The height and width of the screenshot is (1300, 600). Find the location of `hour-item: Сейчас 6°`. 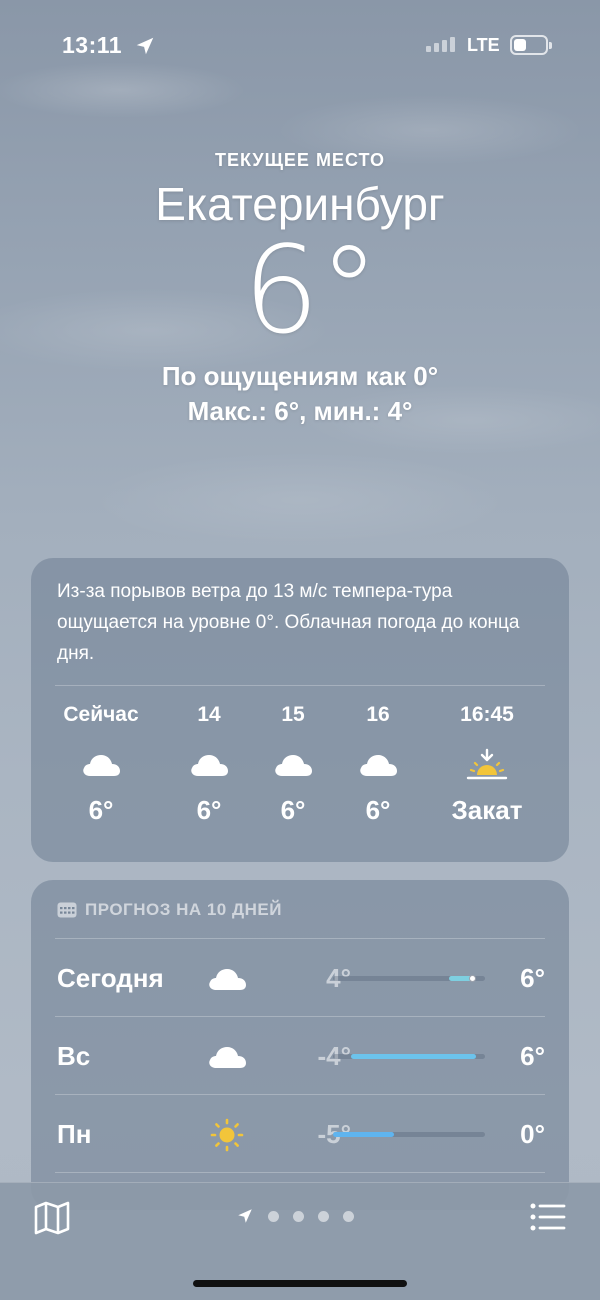

hour-item: Сейчас 6° is located at coordinates (101, 764).